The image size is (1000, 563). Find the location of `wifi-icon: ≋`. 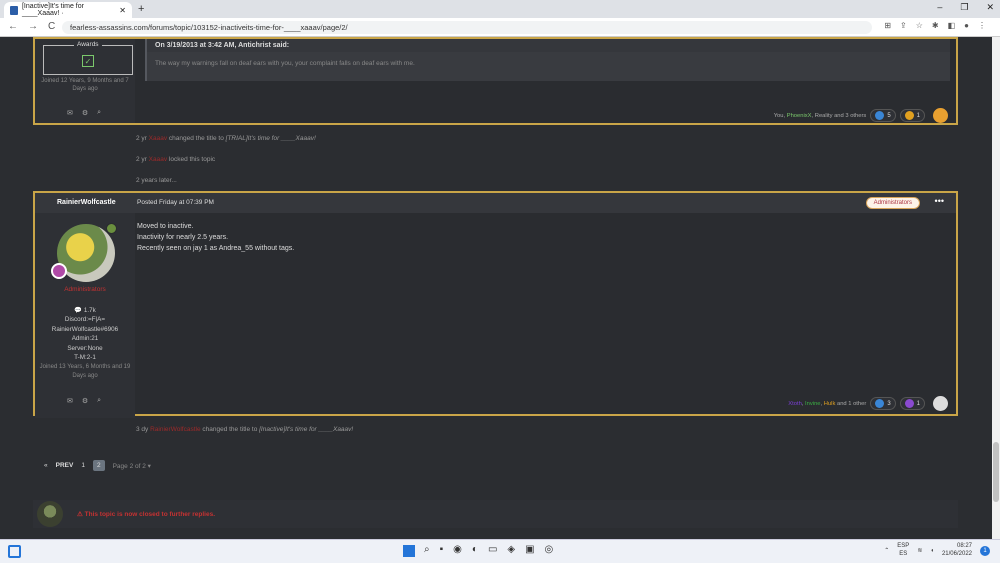

wifi-icon: ≋ is located at coordinates (919, 550).